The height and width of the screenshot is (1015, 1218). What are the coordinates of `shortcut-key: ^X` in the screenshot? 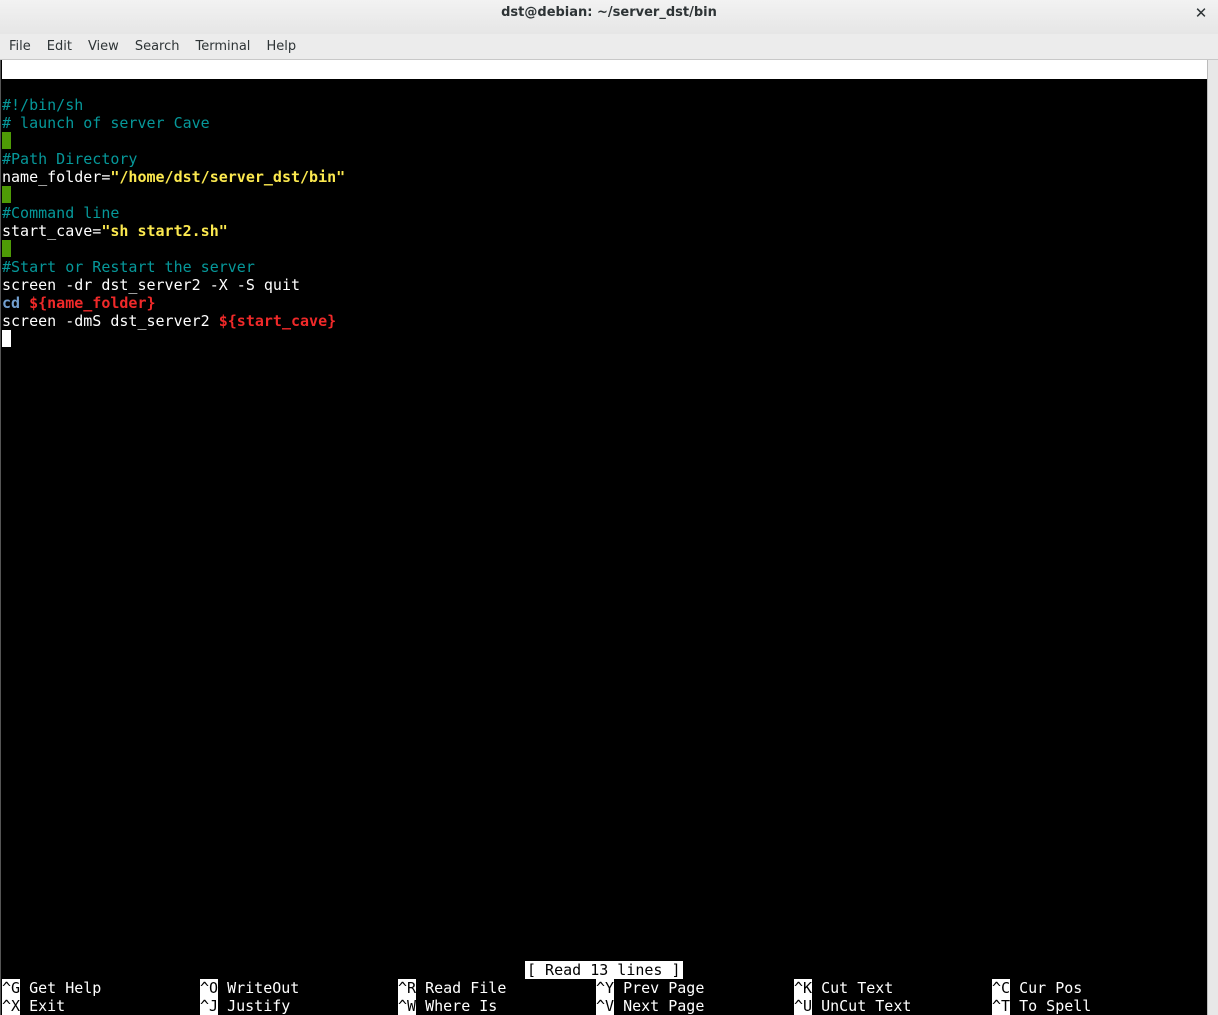 It's located at (11, 1006).